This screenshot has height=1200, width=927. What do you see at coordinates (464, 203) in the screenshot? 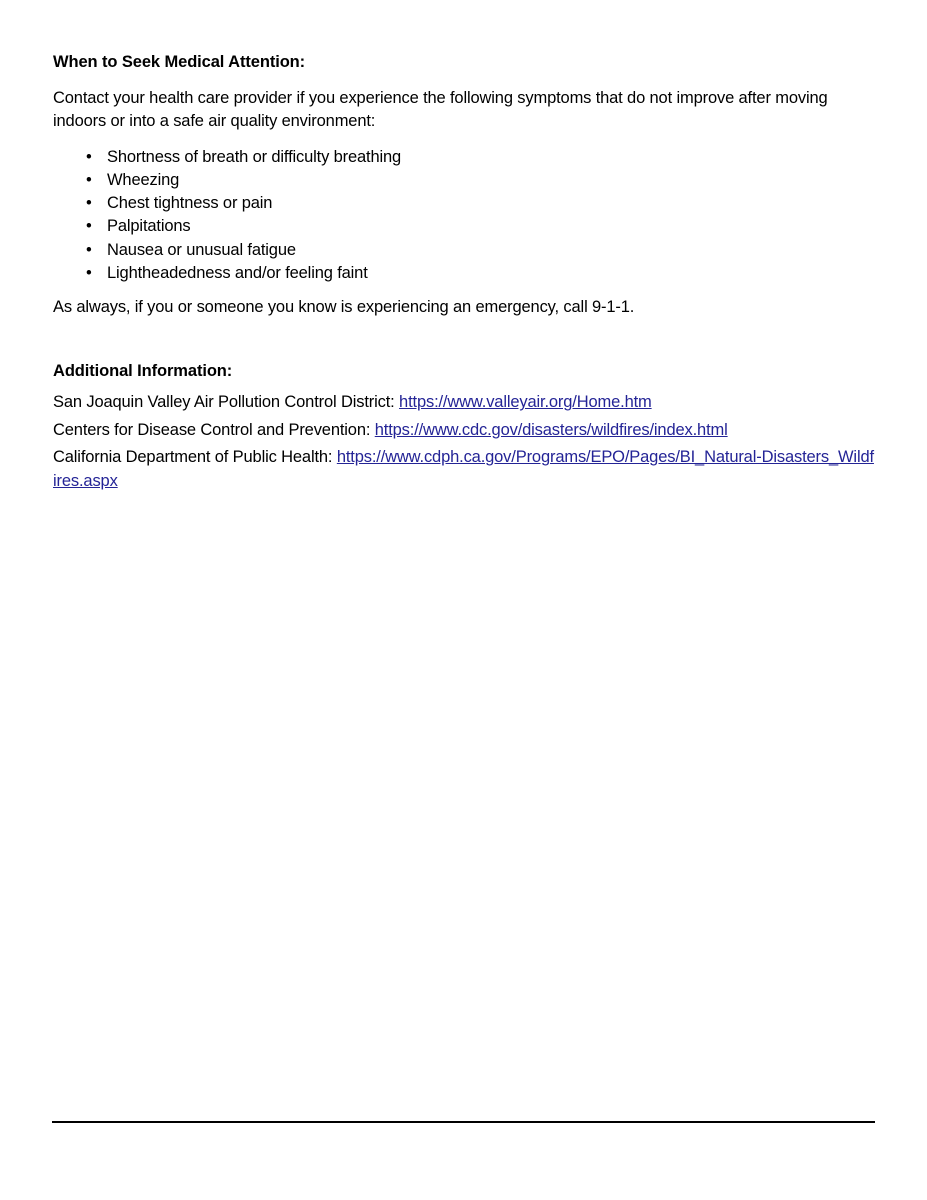
I see `list-item: • Chest tightness or pain` at bounding box center [464, 203].